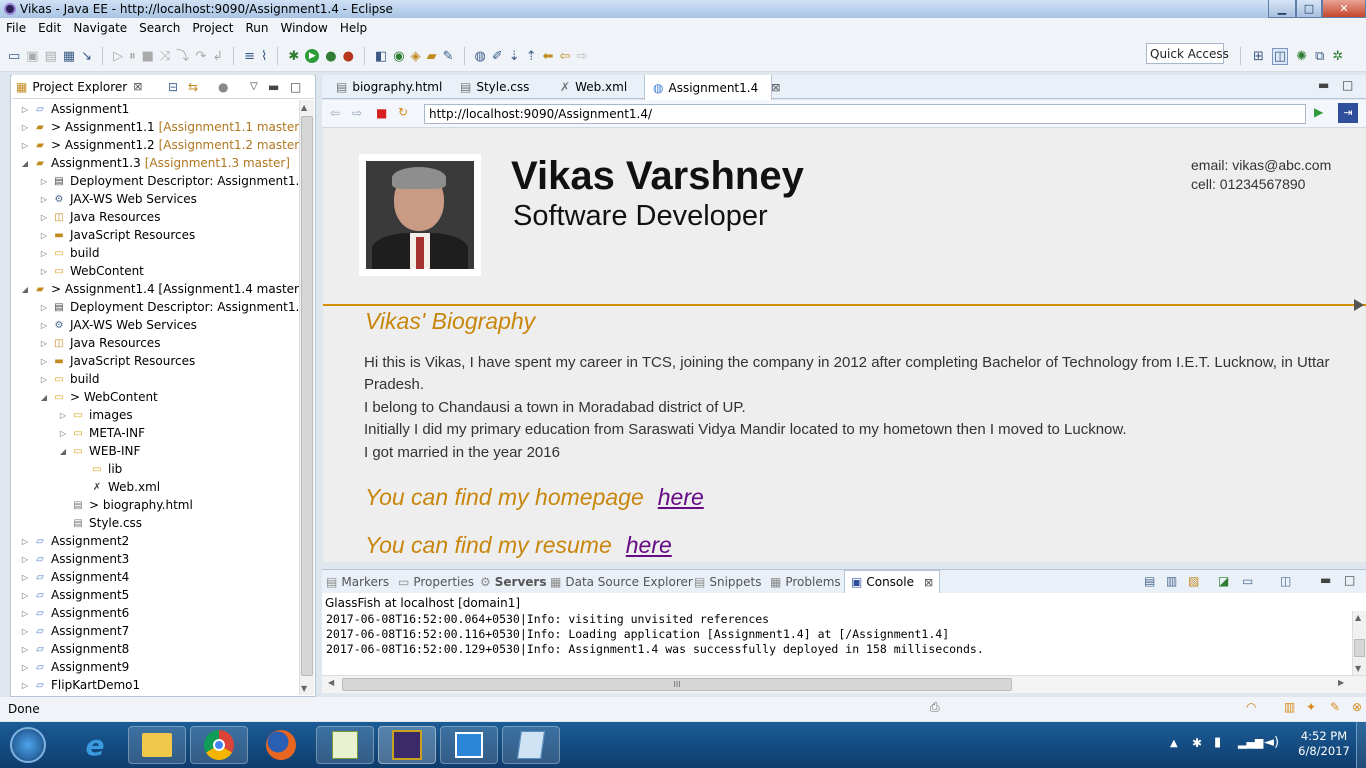 The image size is (1366, 768). I want to click on forward-icon: ⇨, so click(581, 56).